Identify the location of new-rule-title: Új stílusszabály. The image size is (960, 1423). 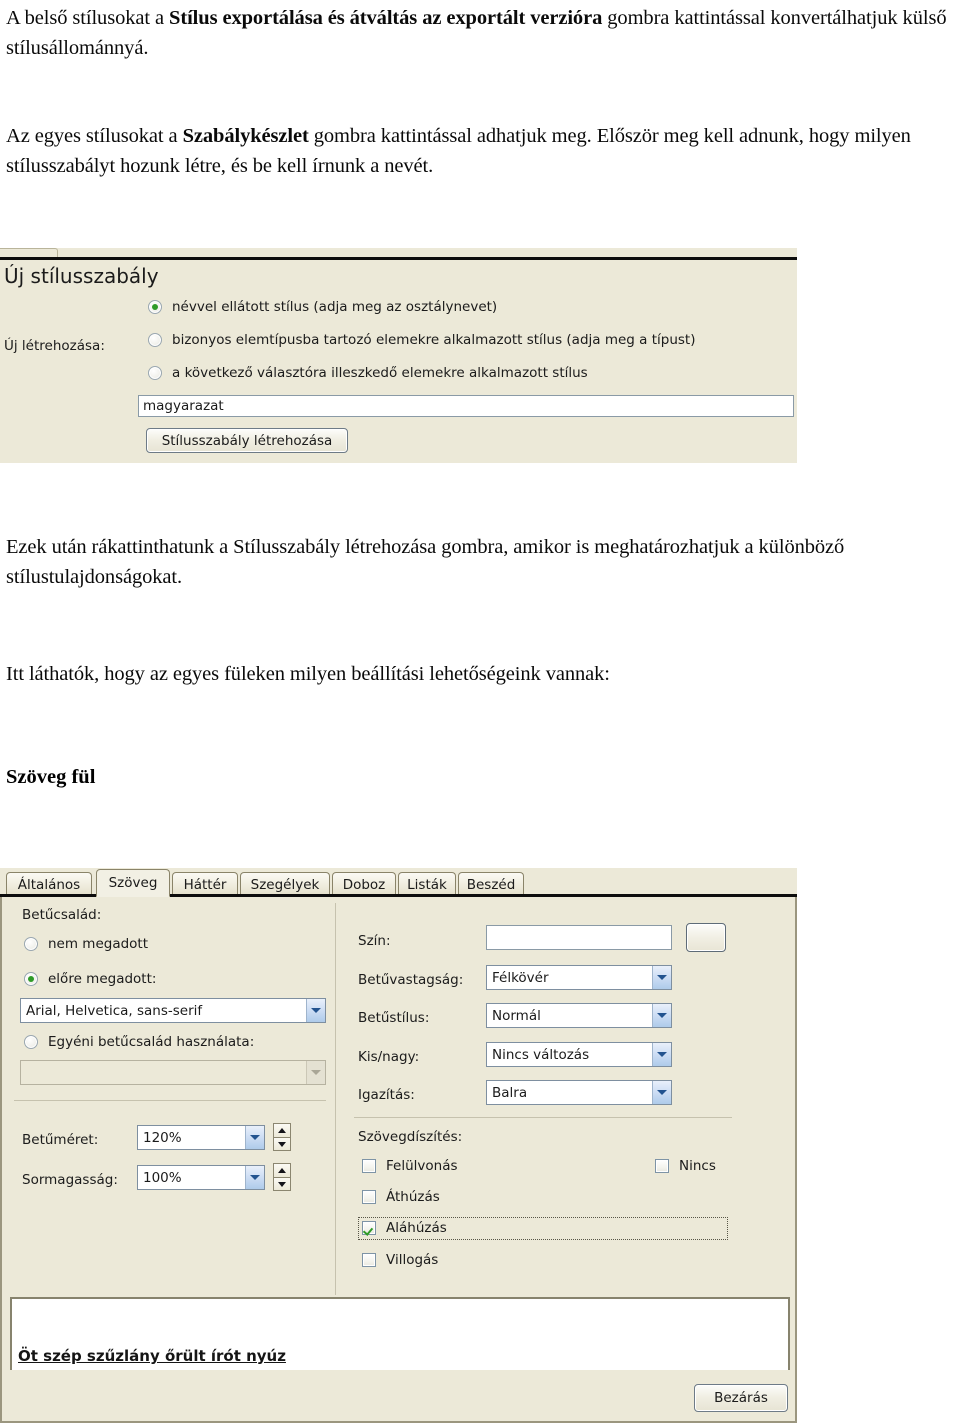
(81, 276).